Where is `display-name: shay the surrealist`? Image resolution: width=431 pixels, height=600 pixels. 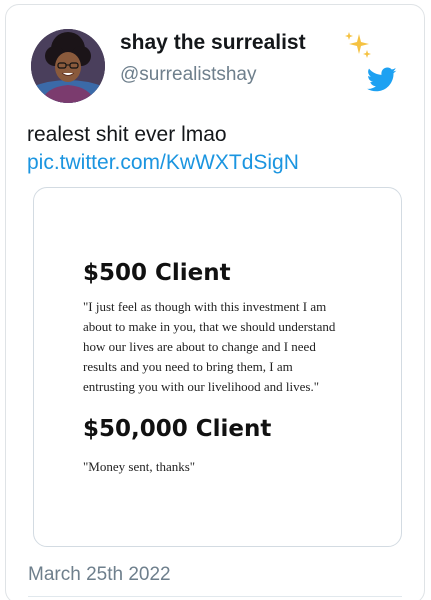
display-name: shay the surrealist is located at coordinates (213, 43).